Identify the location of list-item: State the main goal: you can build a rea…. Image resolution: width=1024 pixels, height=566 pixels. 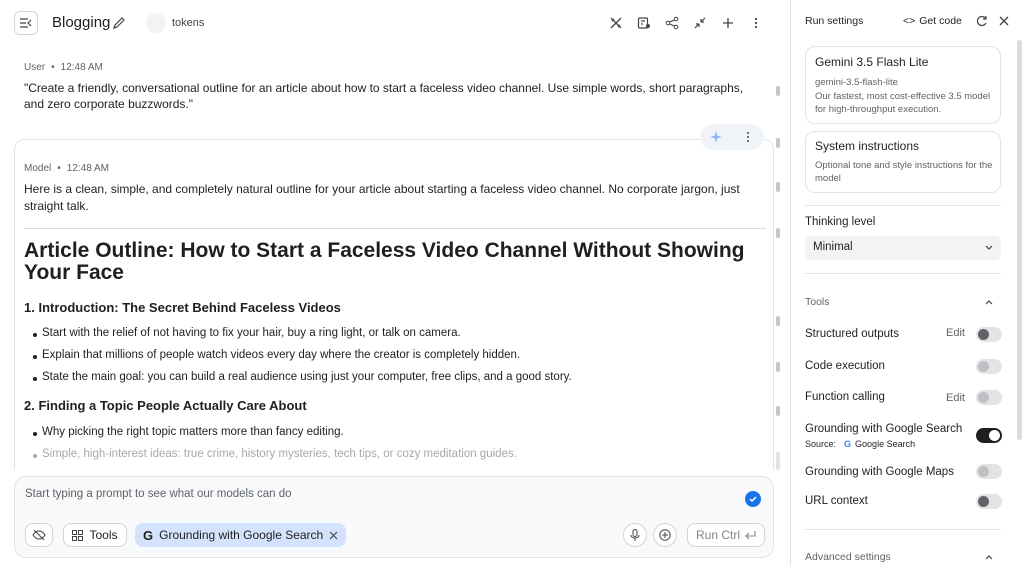
(302, 377).